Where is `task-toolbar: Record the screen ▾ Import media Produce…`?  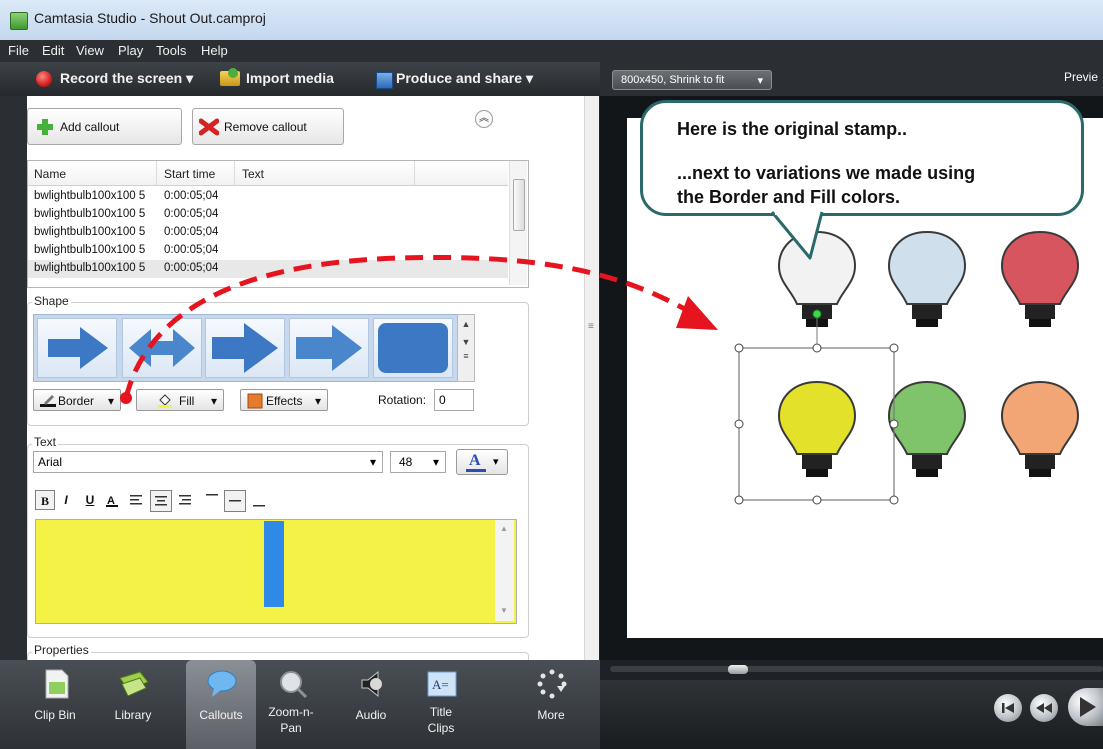 task-toolbar: Record the screen ▾ Import media Produce… is located at coordinates (300, 79).